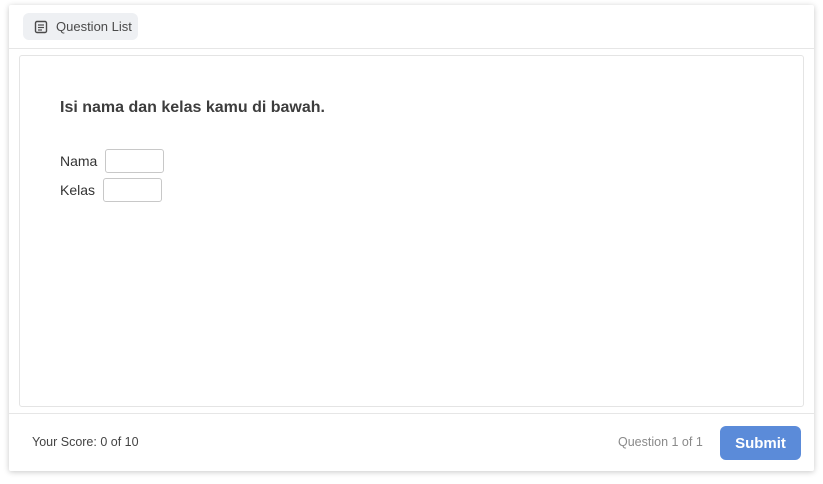 Image resolution: width=823 pixels, height=484 pixels. Describe the element at coordinates (192, 107) in the screenshot. I see `question-text: Isi nama dan kelas kamu di bawah.` at that location.